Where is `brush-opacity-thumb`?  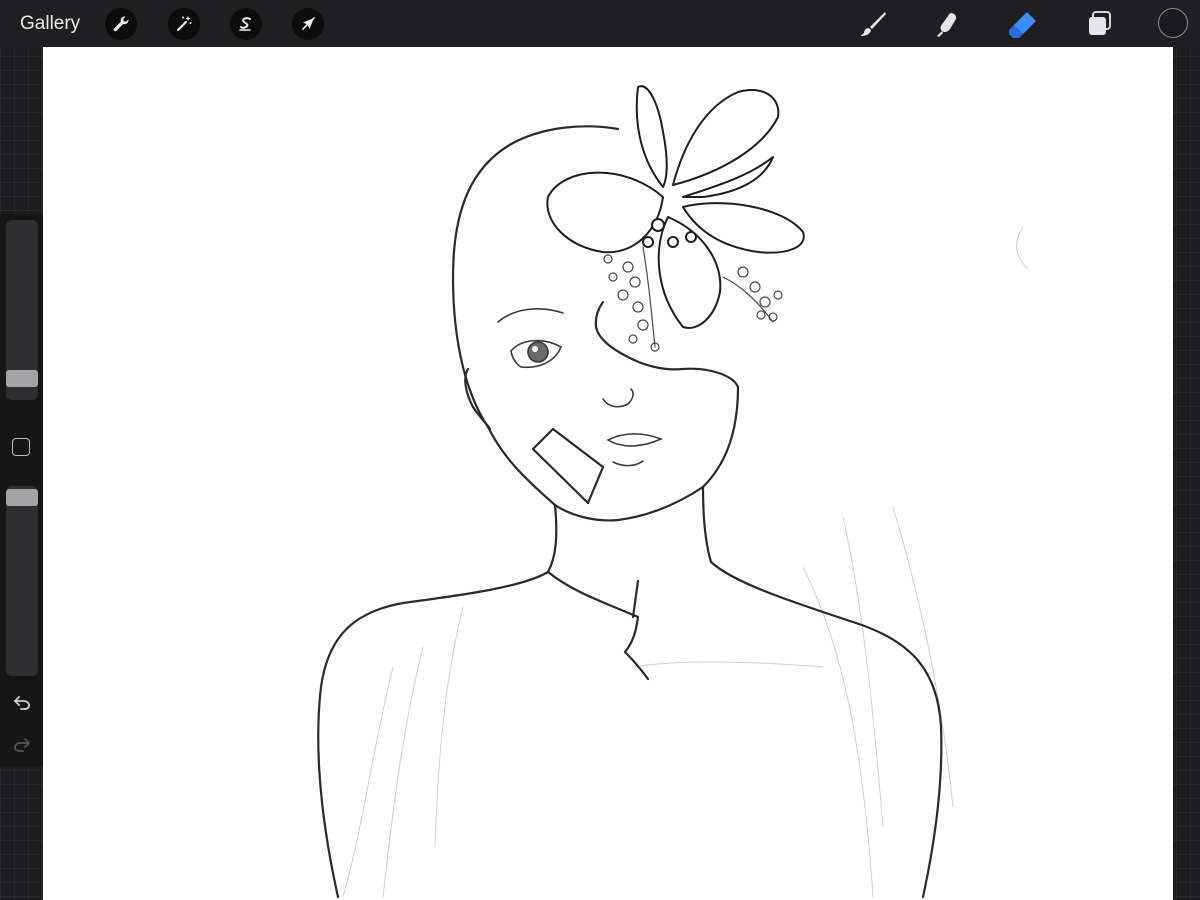
brush-opacity-thumb is located at coordinates (22, 498).